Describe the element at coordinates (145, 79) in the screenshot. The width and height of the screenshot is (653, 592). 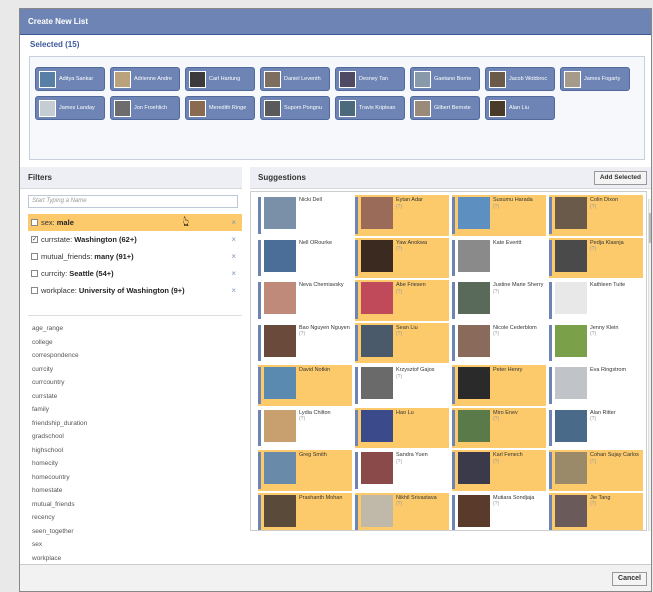
I see `selected-chip: Adrienne Andre` at that location.